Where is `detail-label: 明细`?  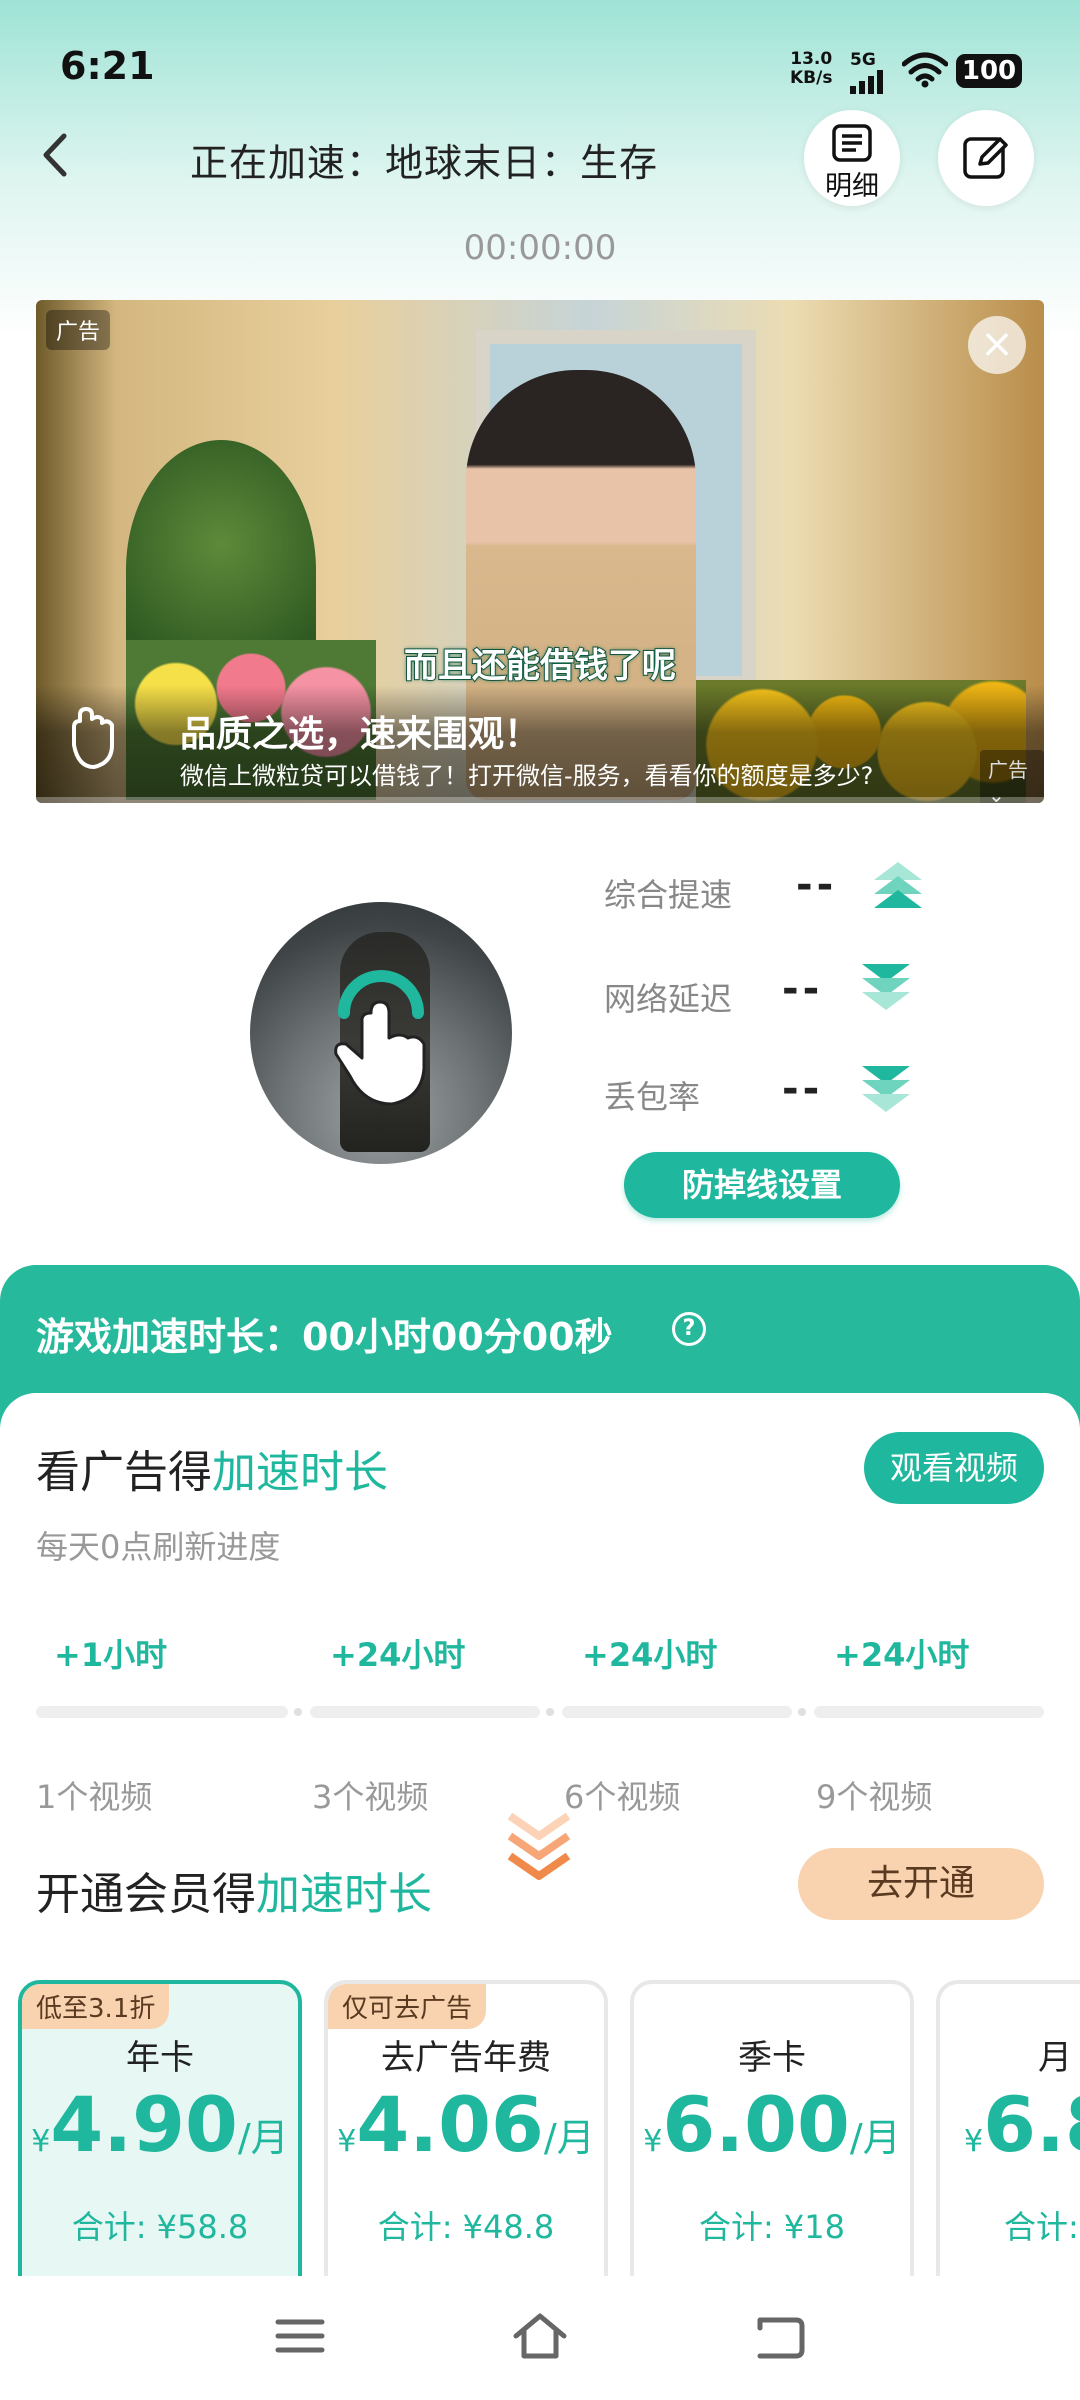 detail-label: 明细 is located at coordinates (852, 186).